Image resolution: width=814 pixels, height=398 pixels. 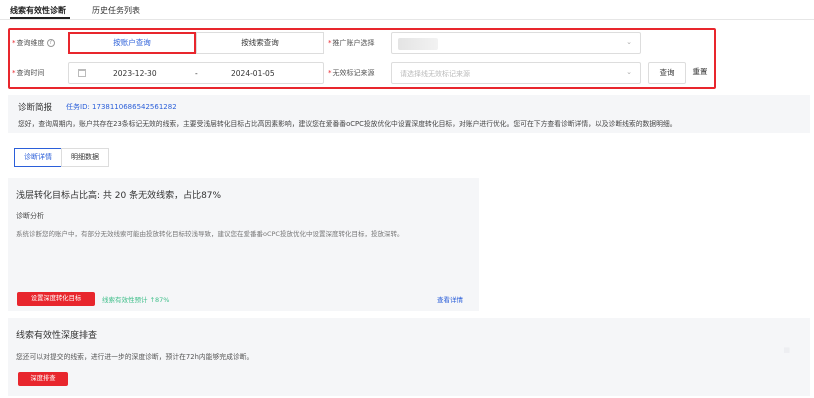 What do you see at coordinates (119, 196) in the screenshot?
I see `card-heading: 浅层转化目标占比高: 共 20 条无效线索，占比87%` at bounding box center [119, 196].